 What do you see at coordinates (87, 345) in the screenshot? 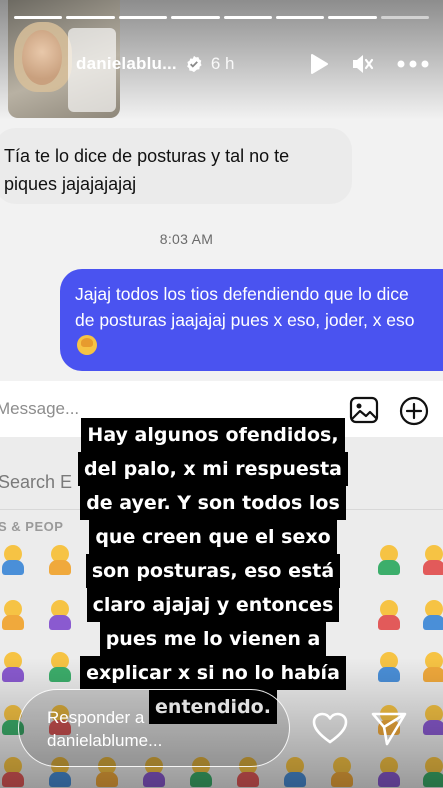
I see `facepalm-emoji-icon` at bounding box center [87, 345].